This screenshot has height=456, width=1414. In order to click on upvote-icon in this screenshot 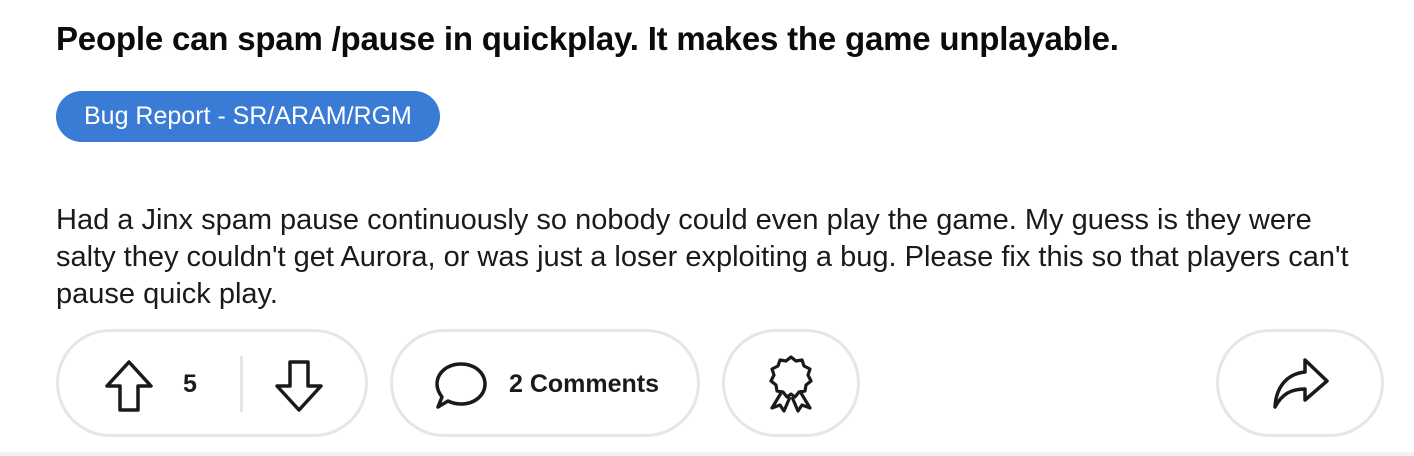, I will do `click(129, 386)`.